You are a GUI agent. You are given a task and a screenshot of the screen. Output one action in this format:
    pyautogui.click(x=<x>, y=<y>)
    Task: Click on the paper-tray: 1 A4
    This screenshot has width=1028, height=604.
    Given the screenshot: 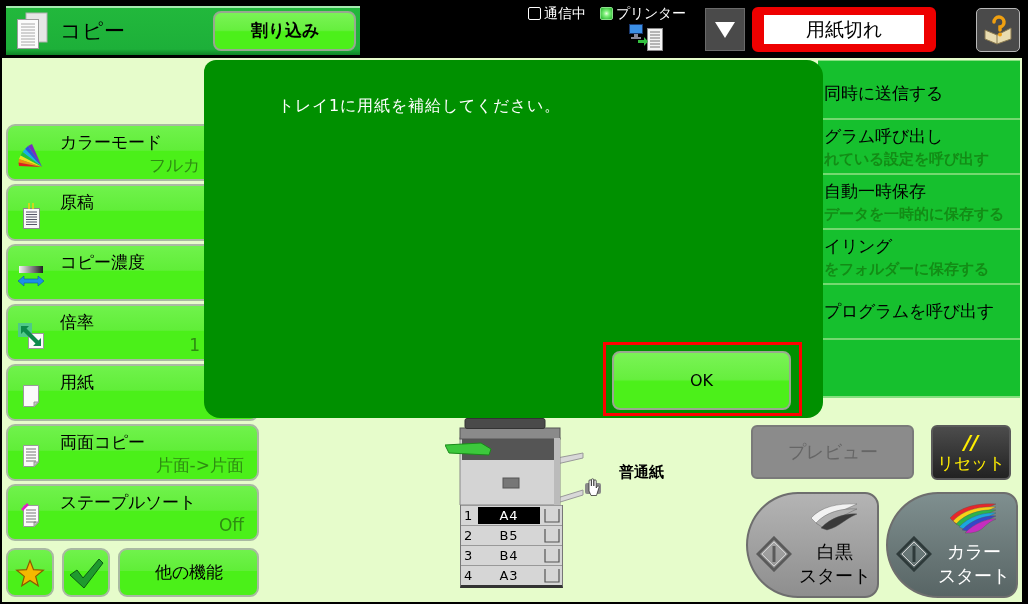 What is the action you would take?
    pyautogui.click(x=511, y=515)
    